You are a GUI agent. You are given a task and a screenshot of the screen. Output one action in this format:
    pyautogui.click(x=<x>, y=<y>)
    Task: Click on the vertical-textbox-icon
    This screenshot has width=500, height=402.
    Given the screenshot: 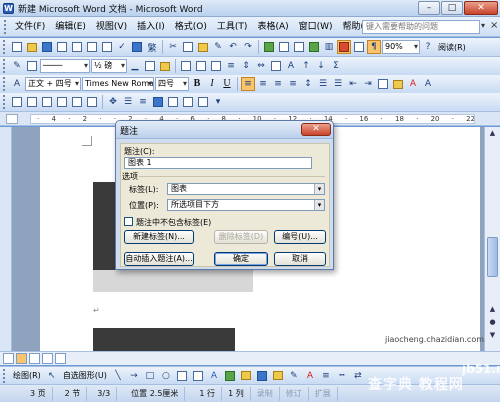 What is the action you would take?
    pyautogui.click(x=198, y=376)
    